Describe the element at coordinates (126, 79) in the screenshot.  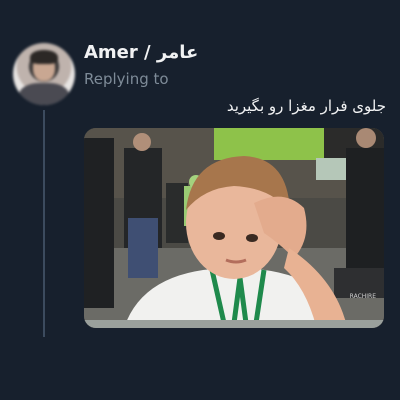
I see `replying-to-label: Replying to` at that location.